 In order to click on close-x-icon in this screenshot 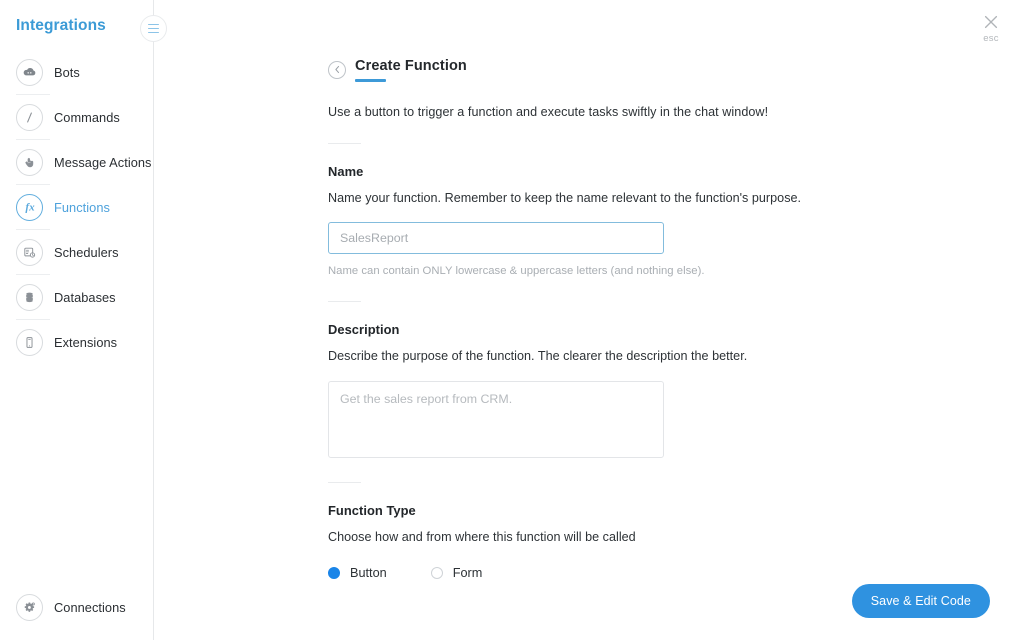, I will do `click(991, 22)`.